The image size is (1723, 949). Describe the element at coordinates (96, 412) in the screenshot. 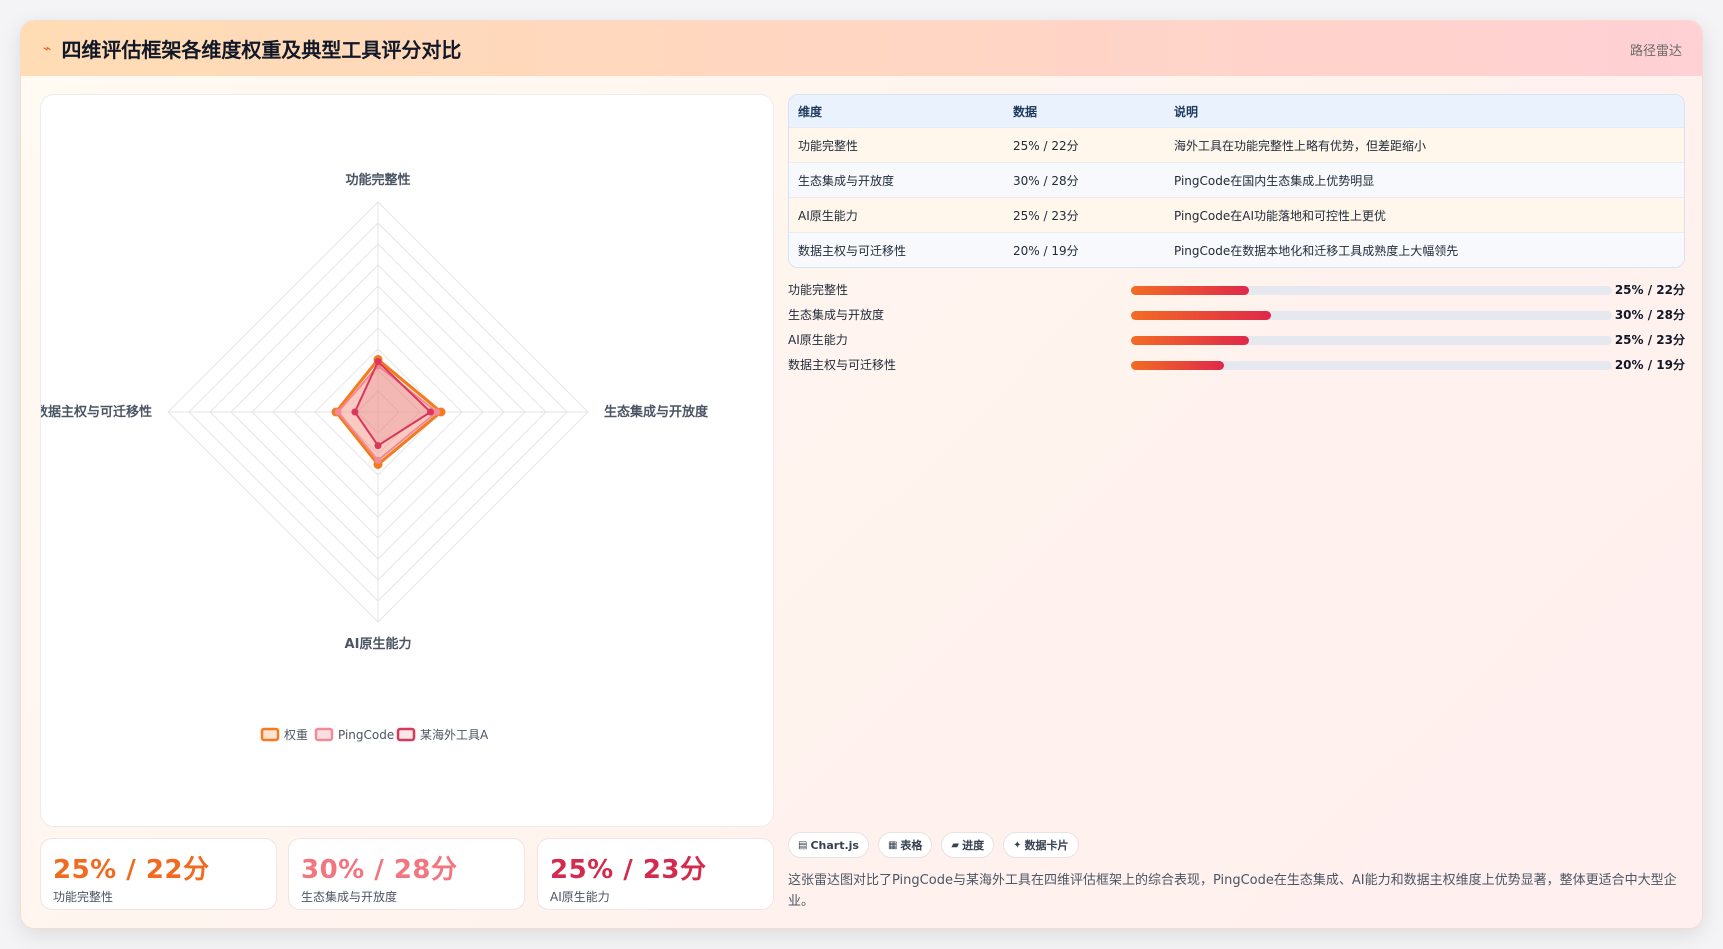

I see `axis-label: 数据主权与可迁移性` at that location.